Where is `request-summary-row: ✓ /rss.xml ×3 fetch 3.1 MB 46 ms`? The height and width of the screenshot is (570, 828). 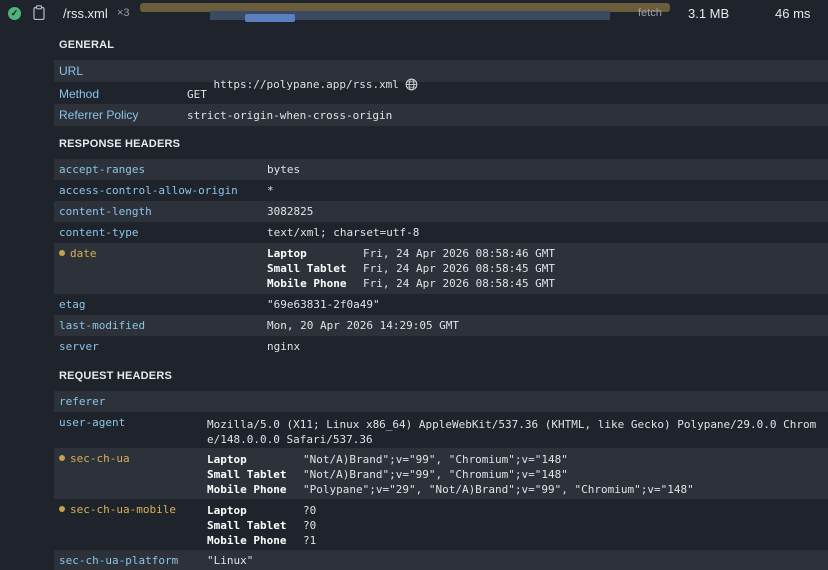 request-summary-row: ✓ /rss.xml ×3 fetch 3.1 MB 46 ms is located at coordinates (414, 14).